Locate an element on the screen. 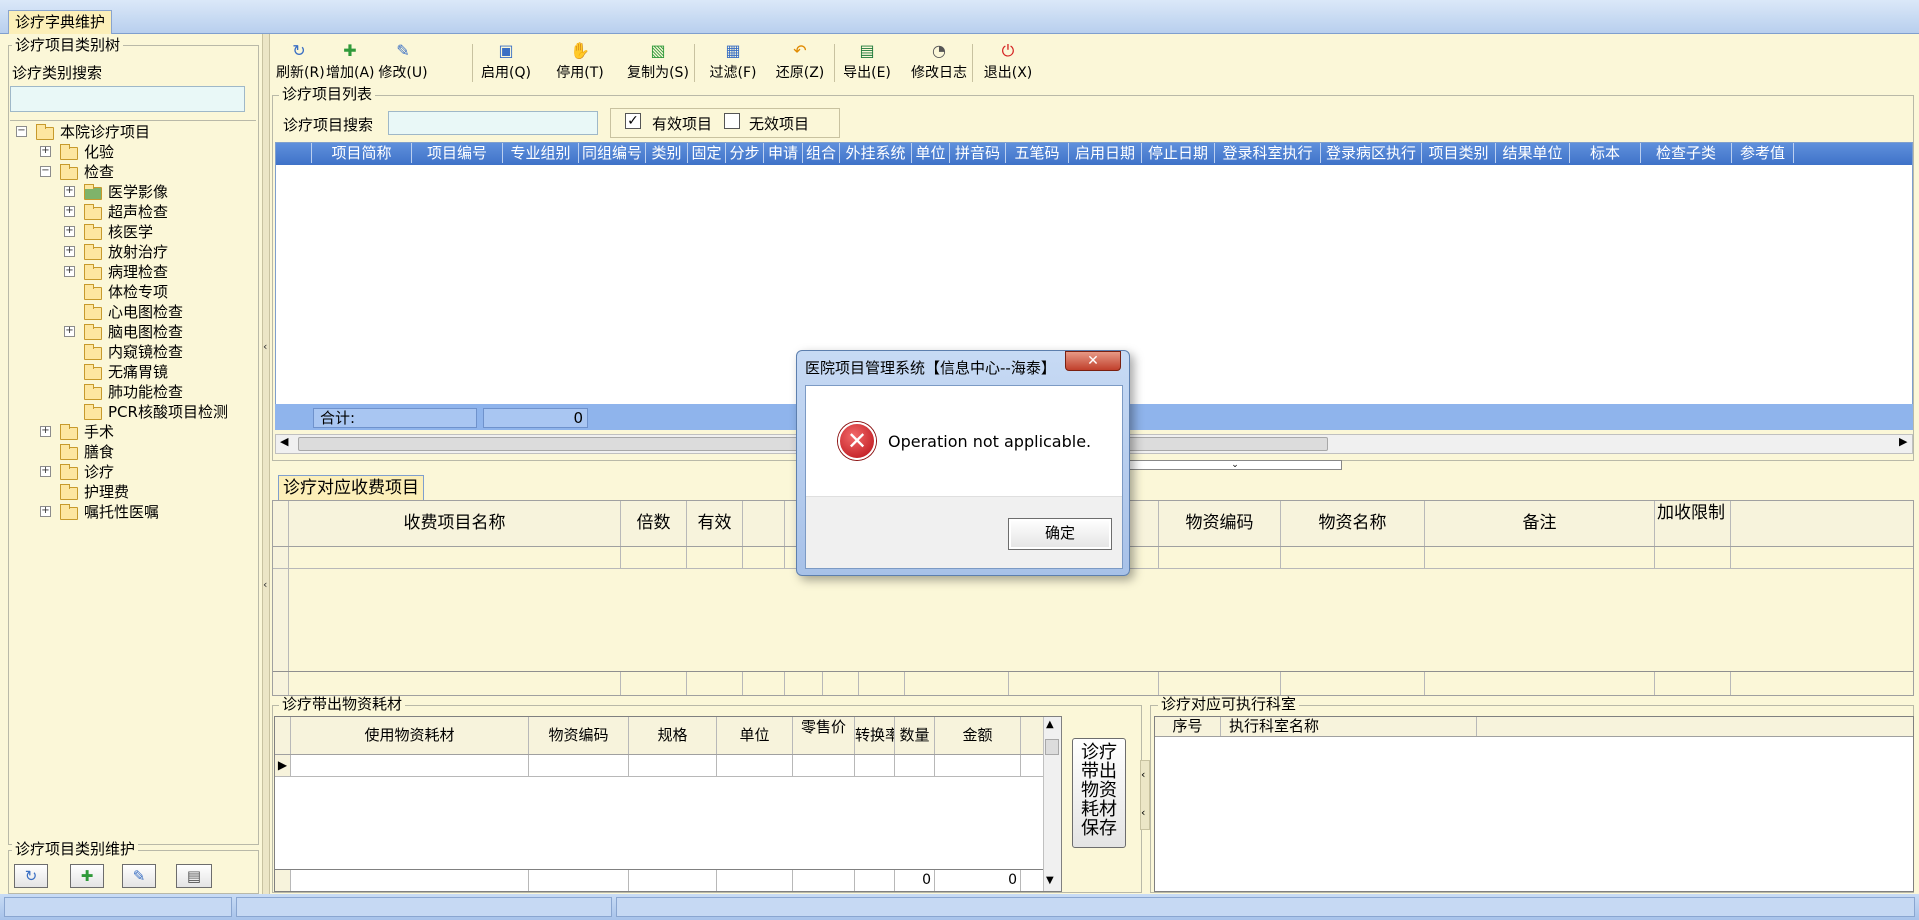 Image resolution: width=1919 pixels, height=920 pixels. tree-node: PCR核酸项目检测 is located at coordinates (168, 412).